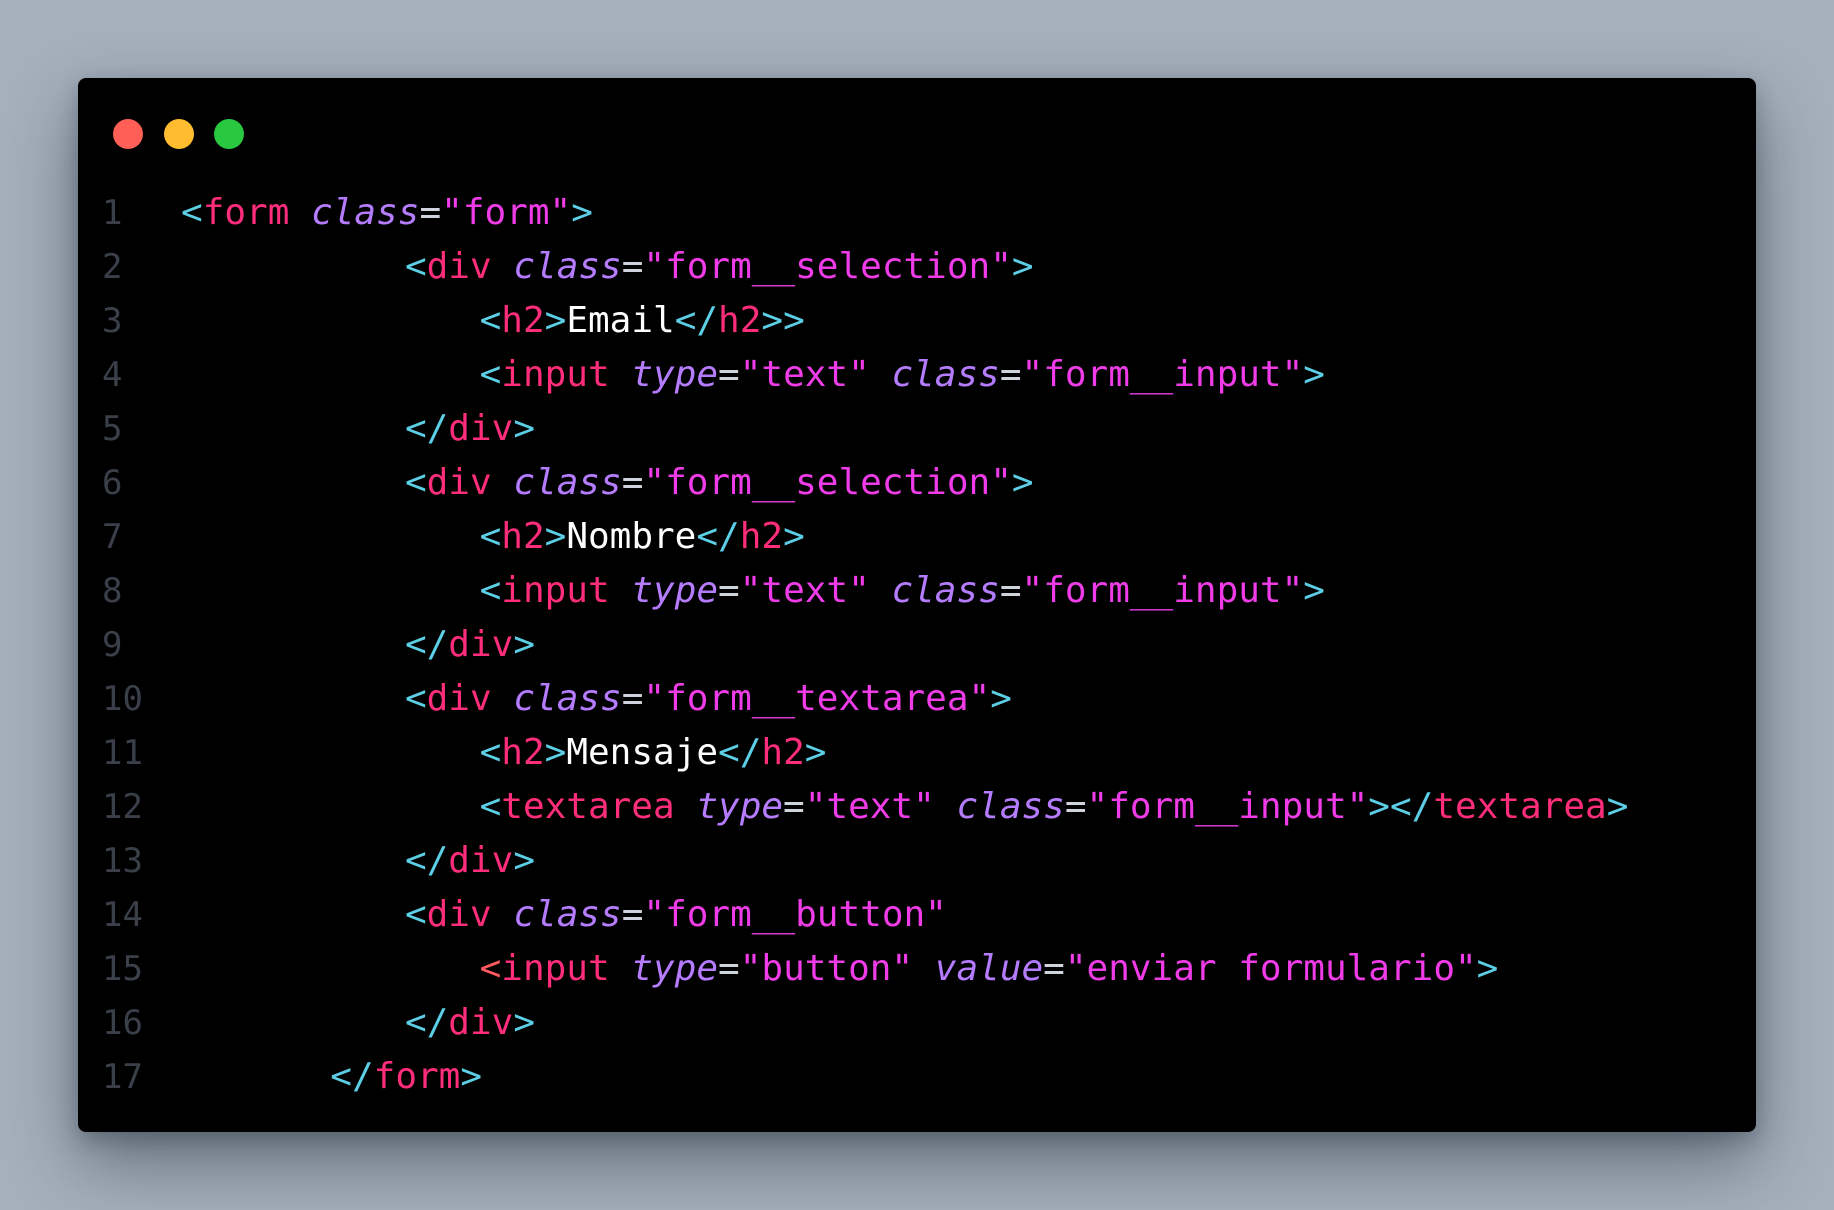 The image size is (1834, 1210). I want to click on line-content: <h2>Nombre</h2>, so click(642, 537).